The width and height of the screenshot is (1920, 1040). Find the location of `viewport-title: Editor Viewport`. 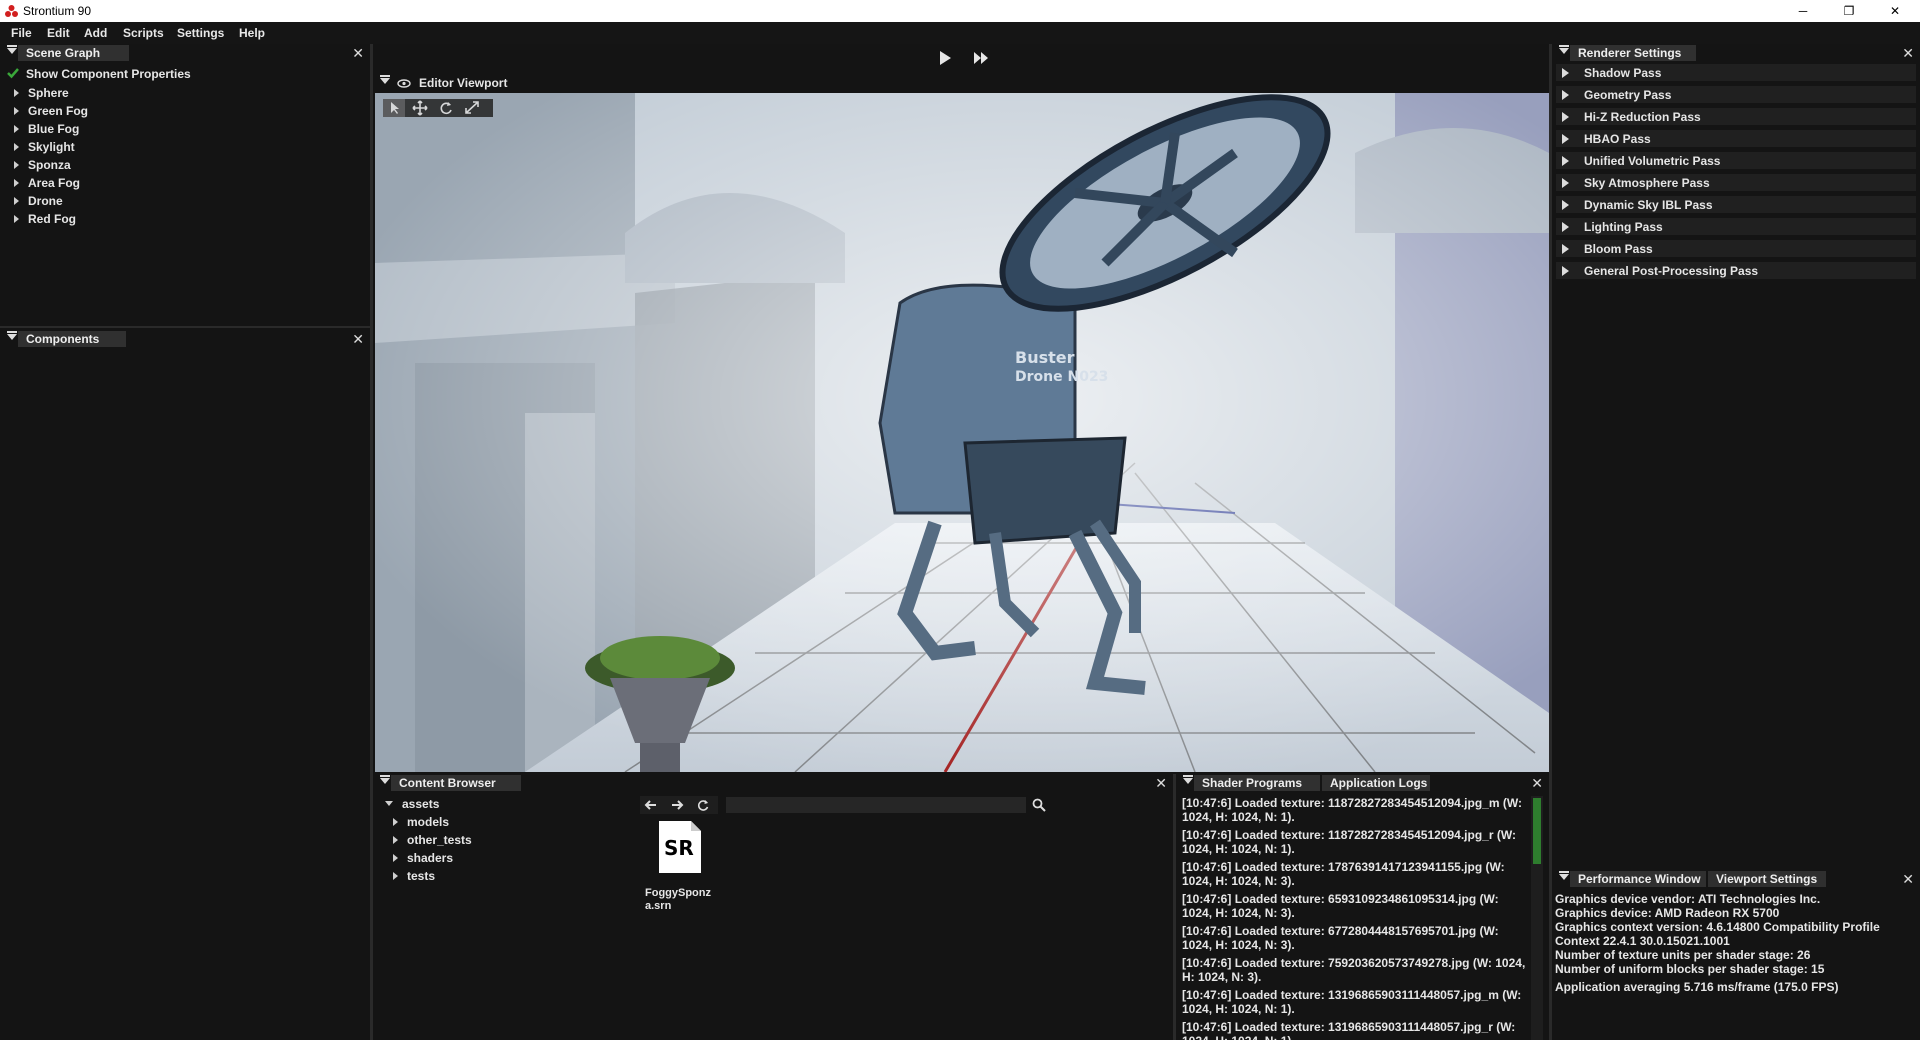

viewport-title: Editor Viewport is located at coordinates (463, 83).